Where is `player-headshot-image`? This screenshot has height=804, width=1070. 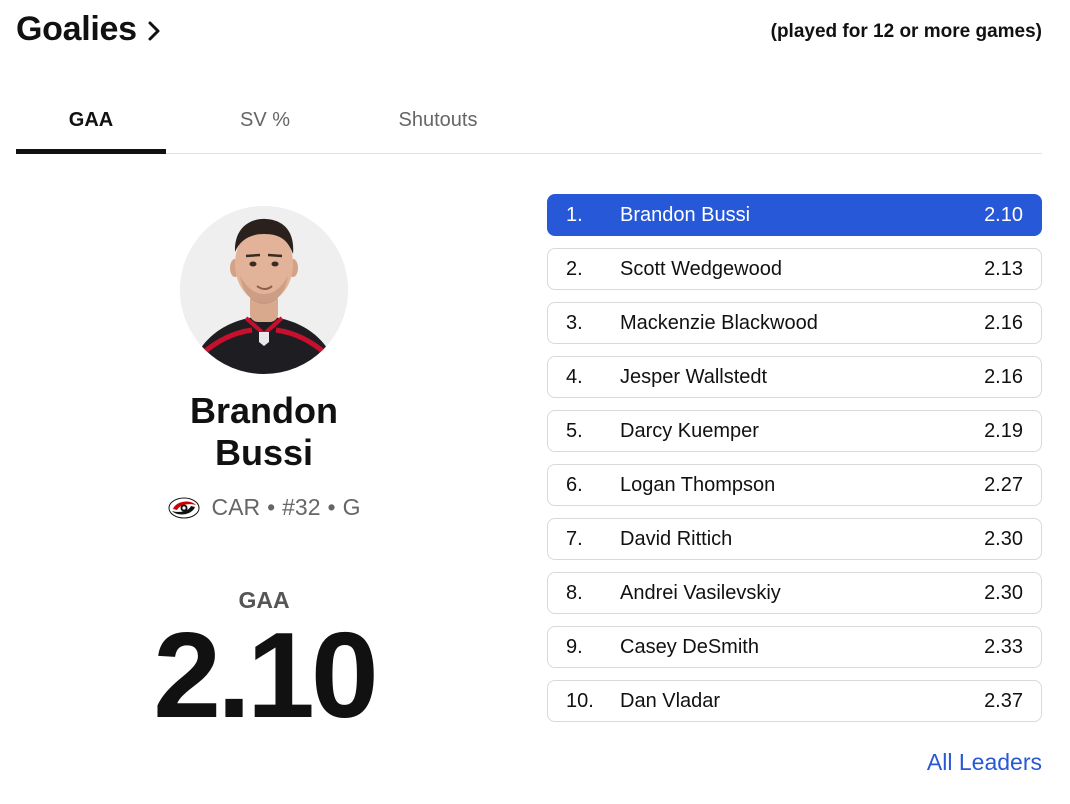
player-headshot-image is located at coordinates (264, 290).